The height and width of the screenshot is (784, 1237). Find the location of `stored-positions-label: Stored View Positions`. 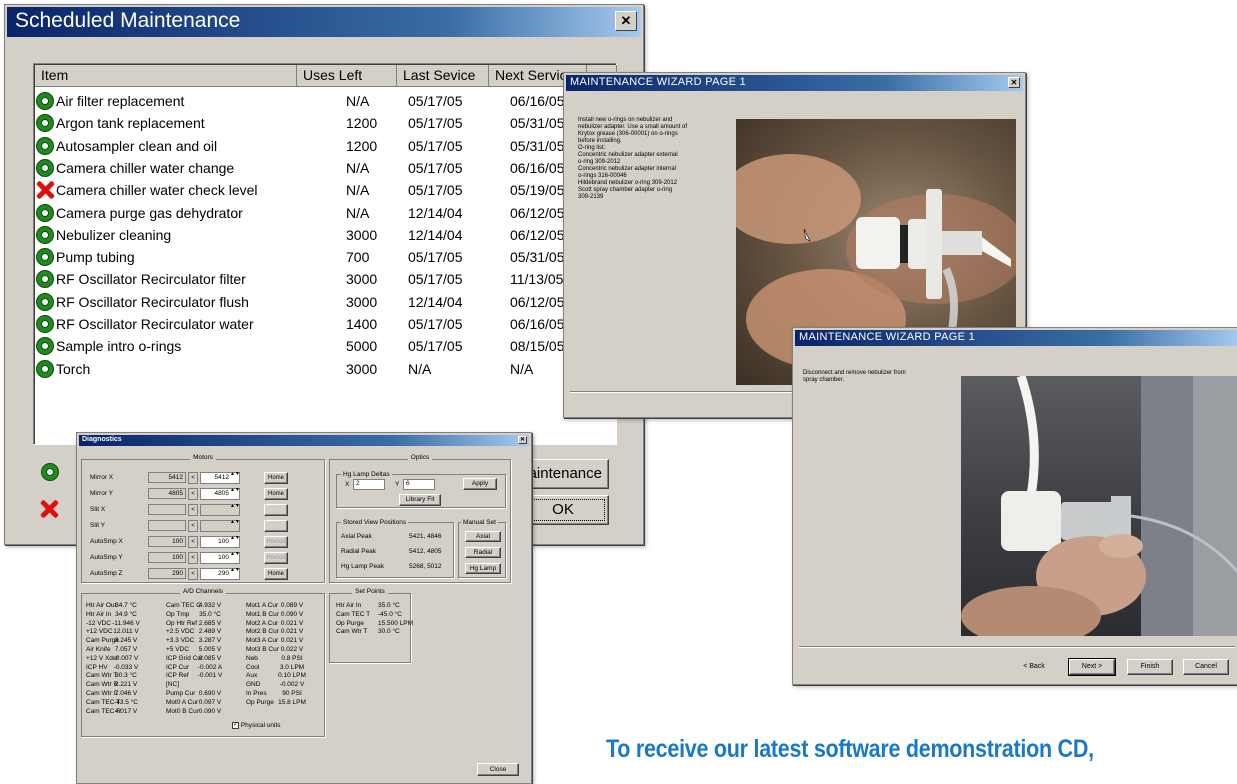

stored-positions-label: Stored View Positions is located at coordinates (375, 522).